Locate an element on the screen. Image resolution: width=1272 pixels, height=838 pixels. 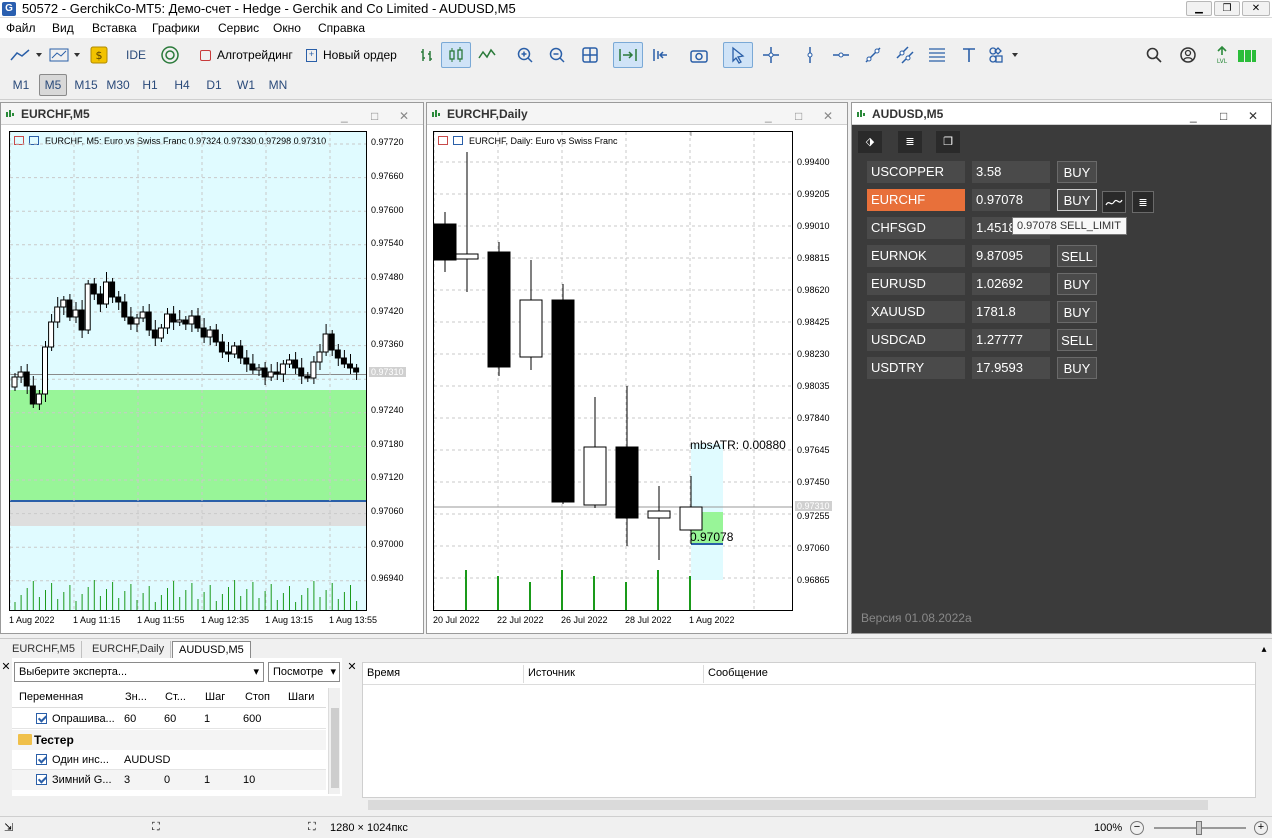
vertical-line-icon is located at coordinates (810, 55).